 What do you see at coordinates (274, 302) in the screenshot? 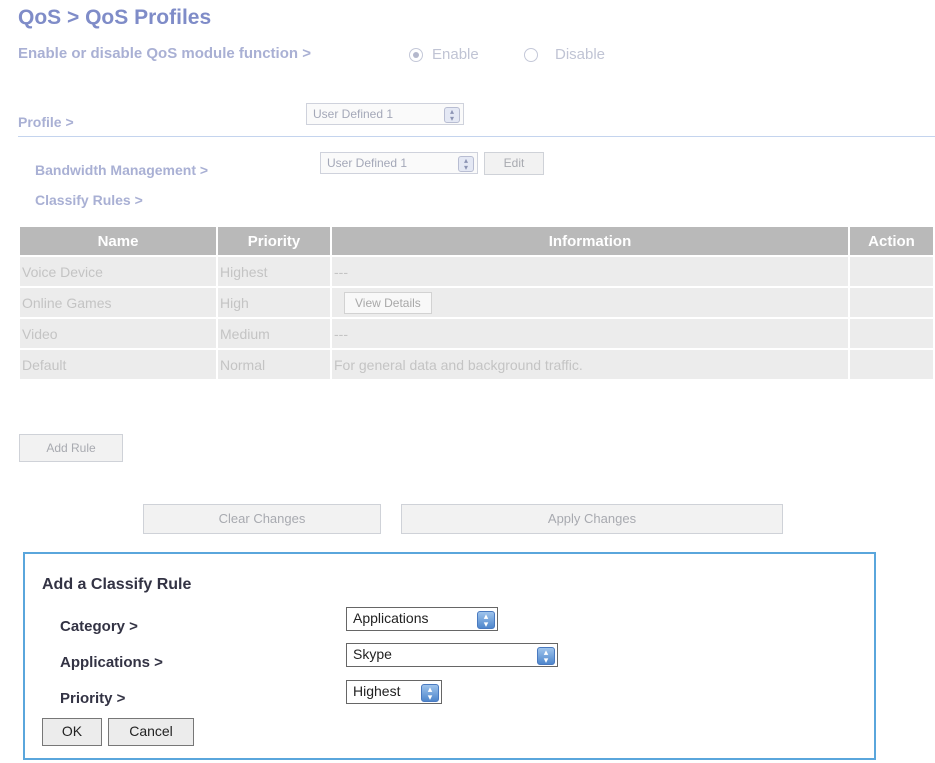
I see `rule-priority: High` at bounding box center [274, 302].